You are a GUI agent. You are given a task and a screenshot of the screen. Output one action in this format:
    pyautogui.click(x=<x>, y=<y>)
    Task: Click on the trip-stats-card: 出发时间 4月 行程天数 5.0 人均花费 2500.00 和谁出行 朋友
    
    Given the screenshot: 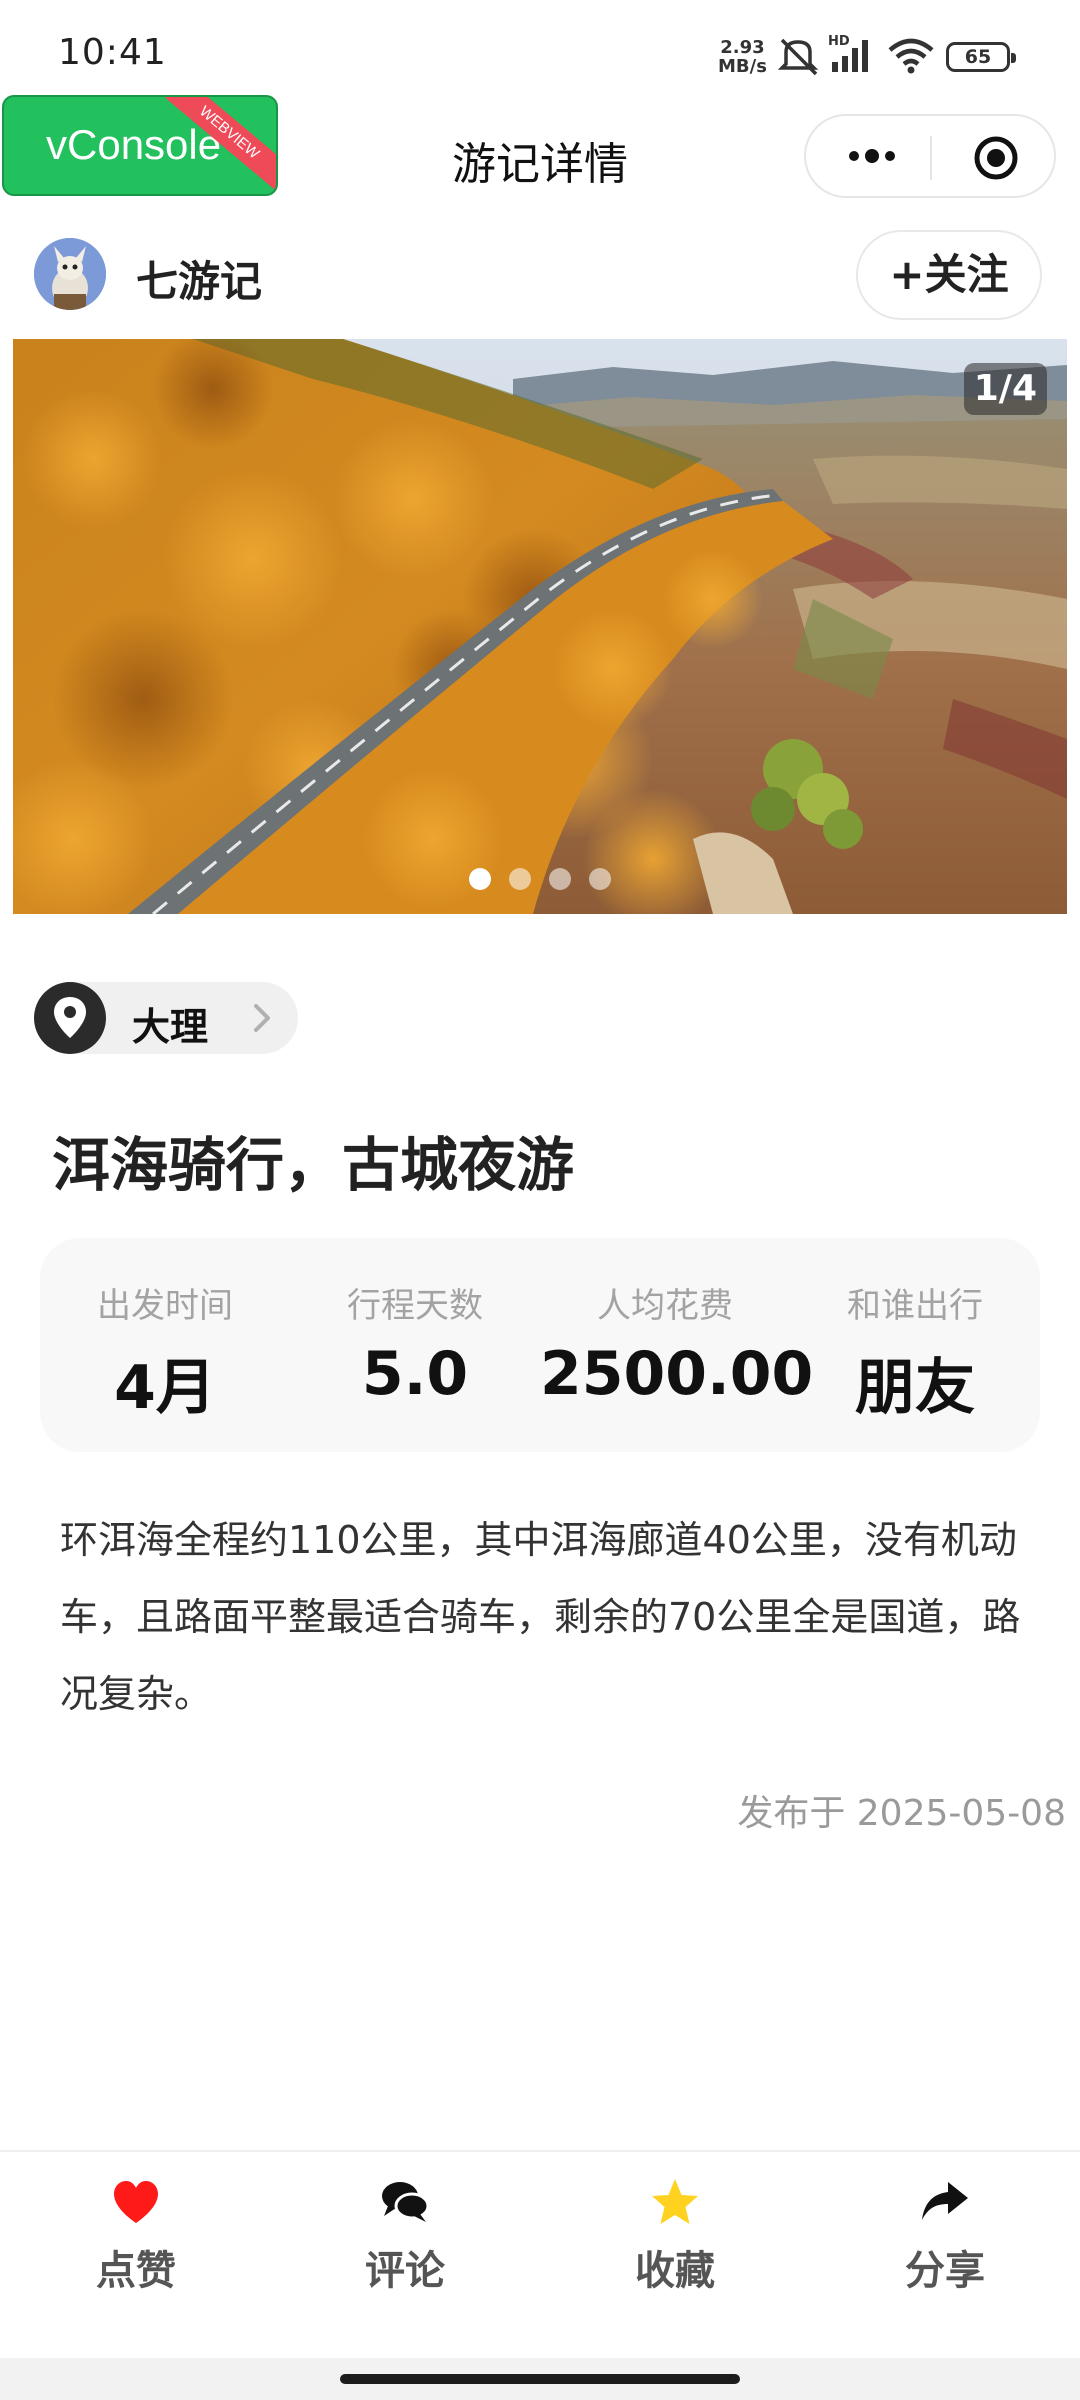 What is the action you would take?
    pyautogui.click(x=540, y=1345)
    